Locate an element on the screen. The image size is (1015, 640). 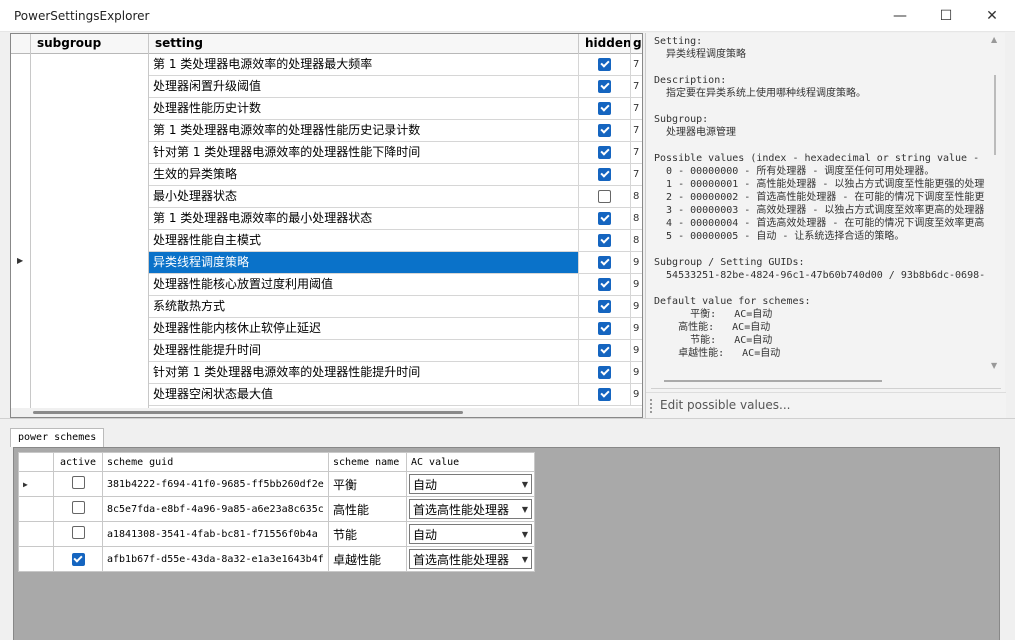
hidden-cell is located at coordinates (605, 108).